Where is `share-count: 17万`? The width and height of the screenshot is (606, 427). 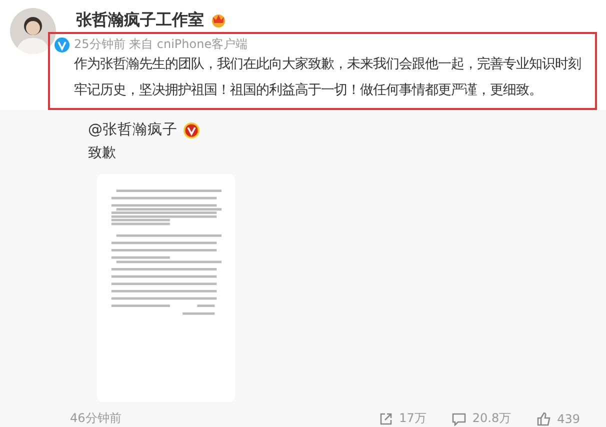
share-count: 17万 is located at coordinates (412, 418).